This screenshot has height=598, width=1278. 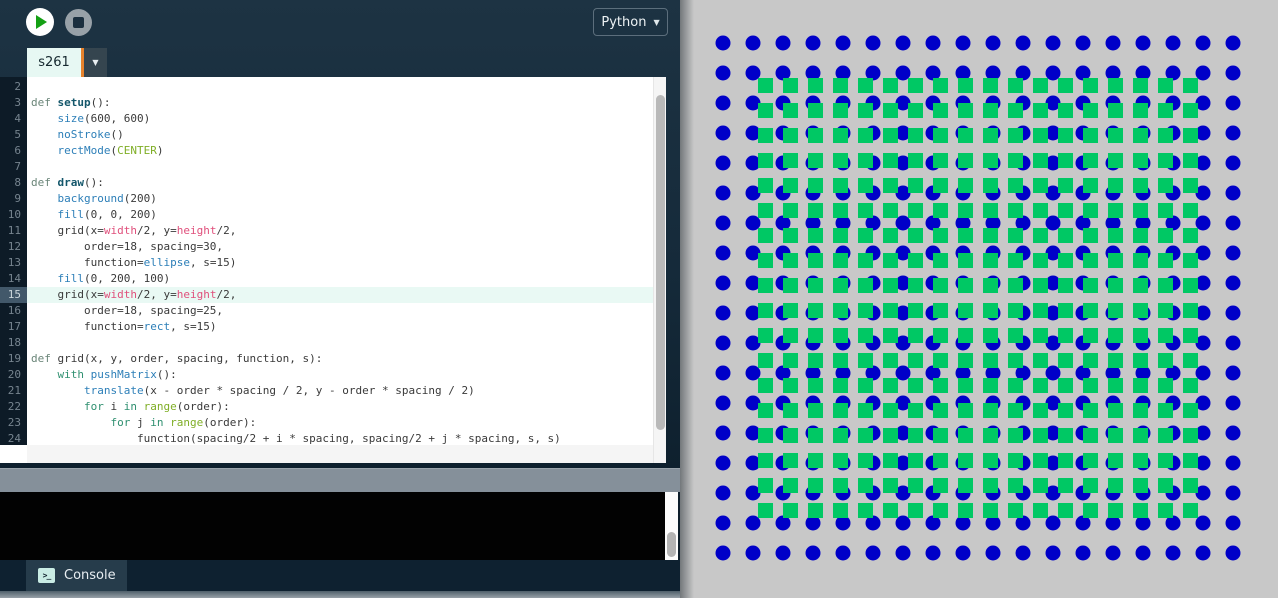 What do you see at coordinates (624, 22) in the screenshot?
I see `language-dropdown-label: Python` at bounding box center [624, 22].